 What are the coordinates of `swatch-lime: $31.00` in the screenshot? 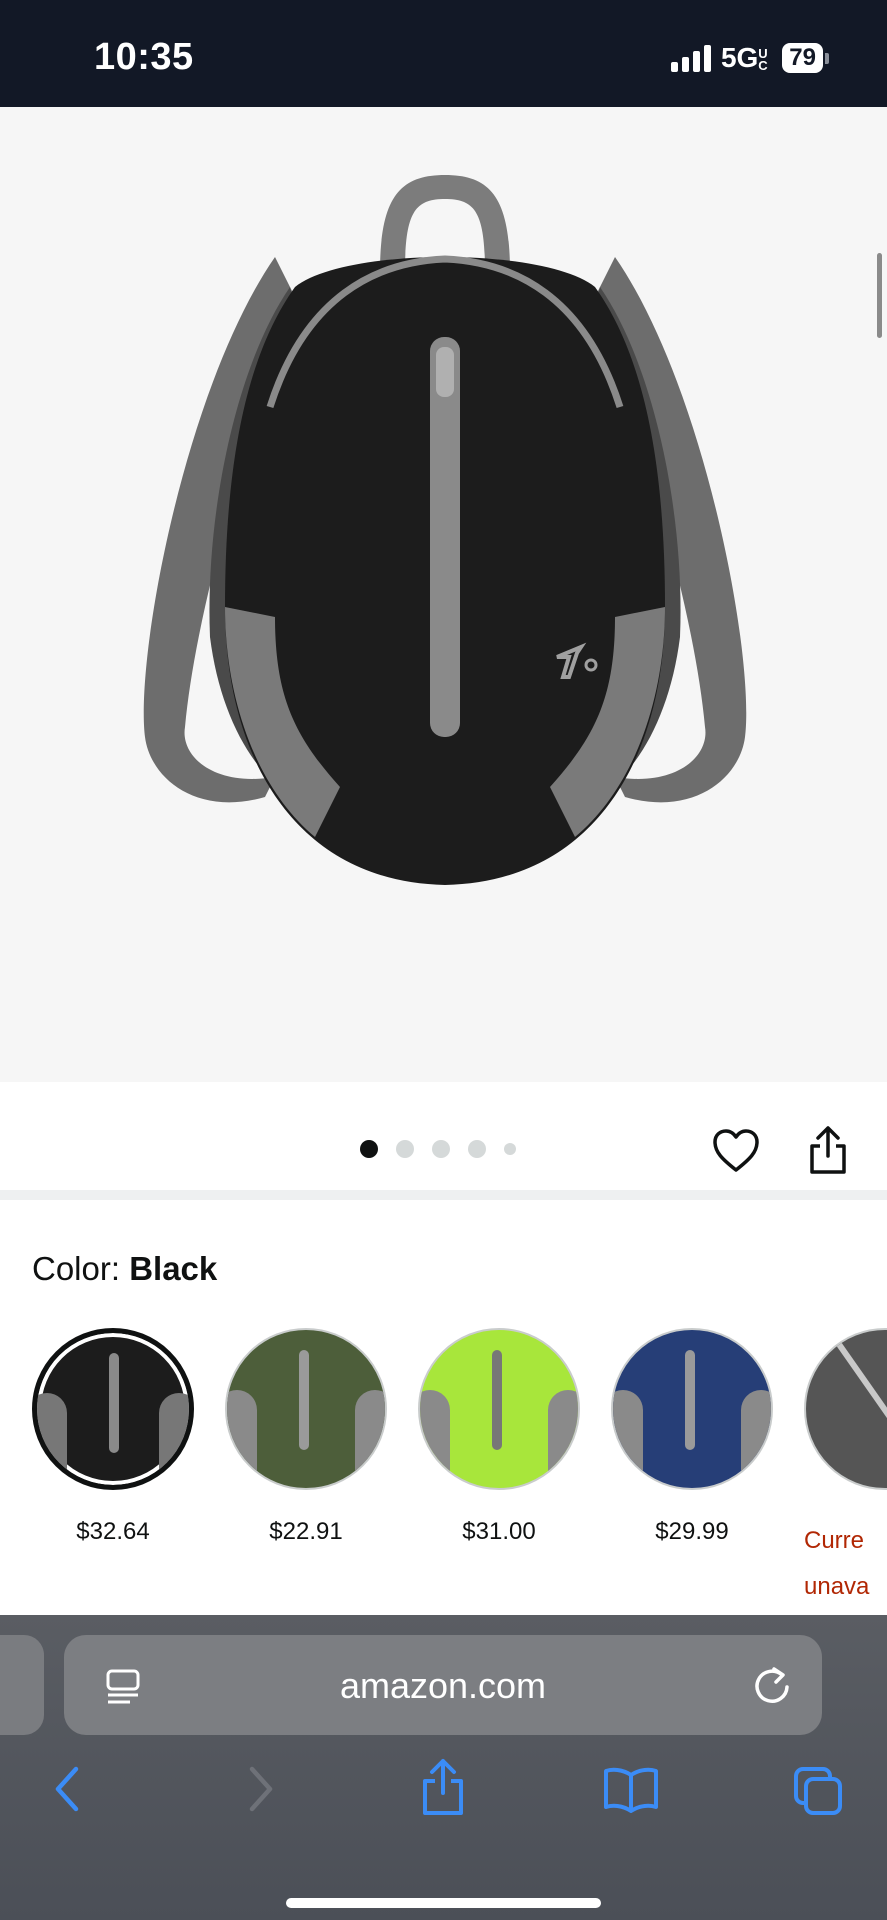 It's located at (499, 1437).